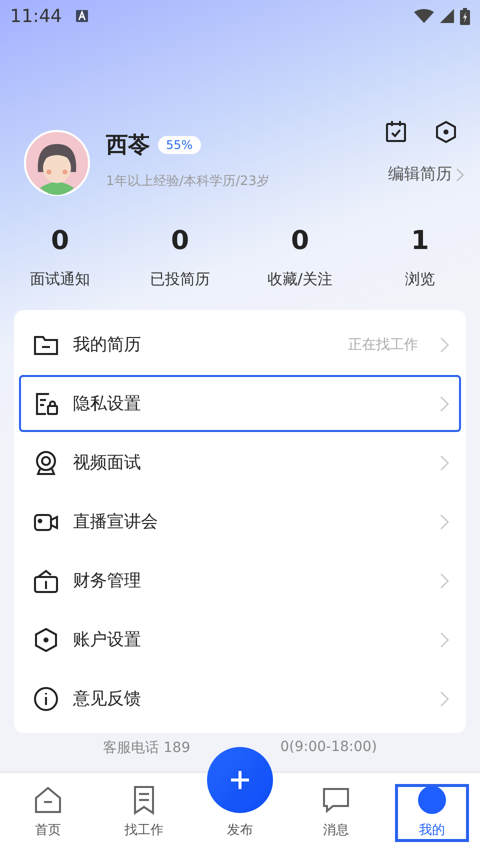 This screenshot has width=480, height=853. Describe the element at coordinates (180, 264) in the screenshot. I see `stat-item: 0 已投简历` at that location.